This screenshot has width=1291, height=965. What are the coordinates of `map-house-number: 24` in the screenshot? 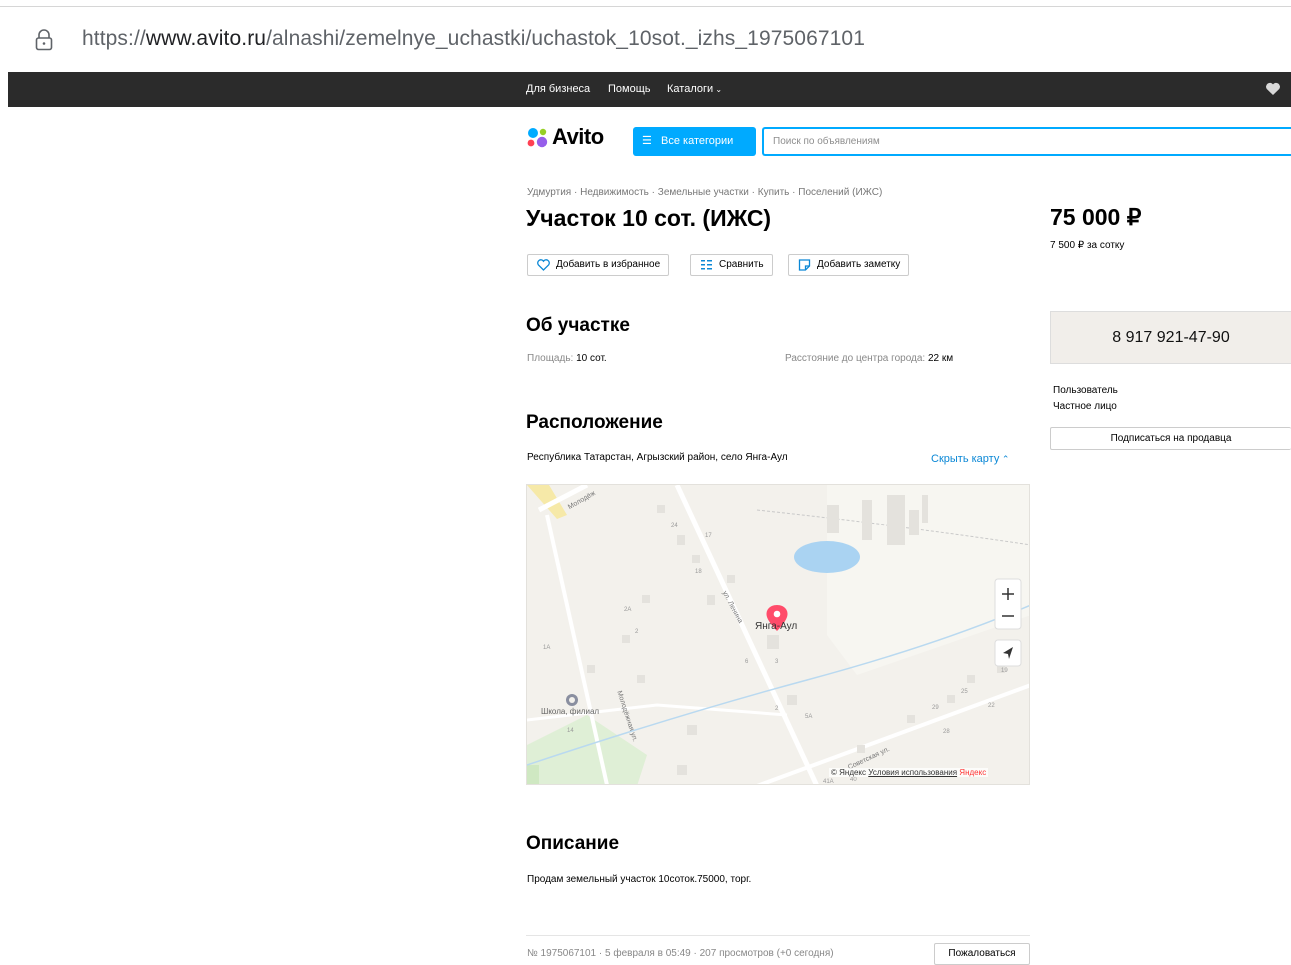 It's located at (674, 526).